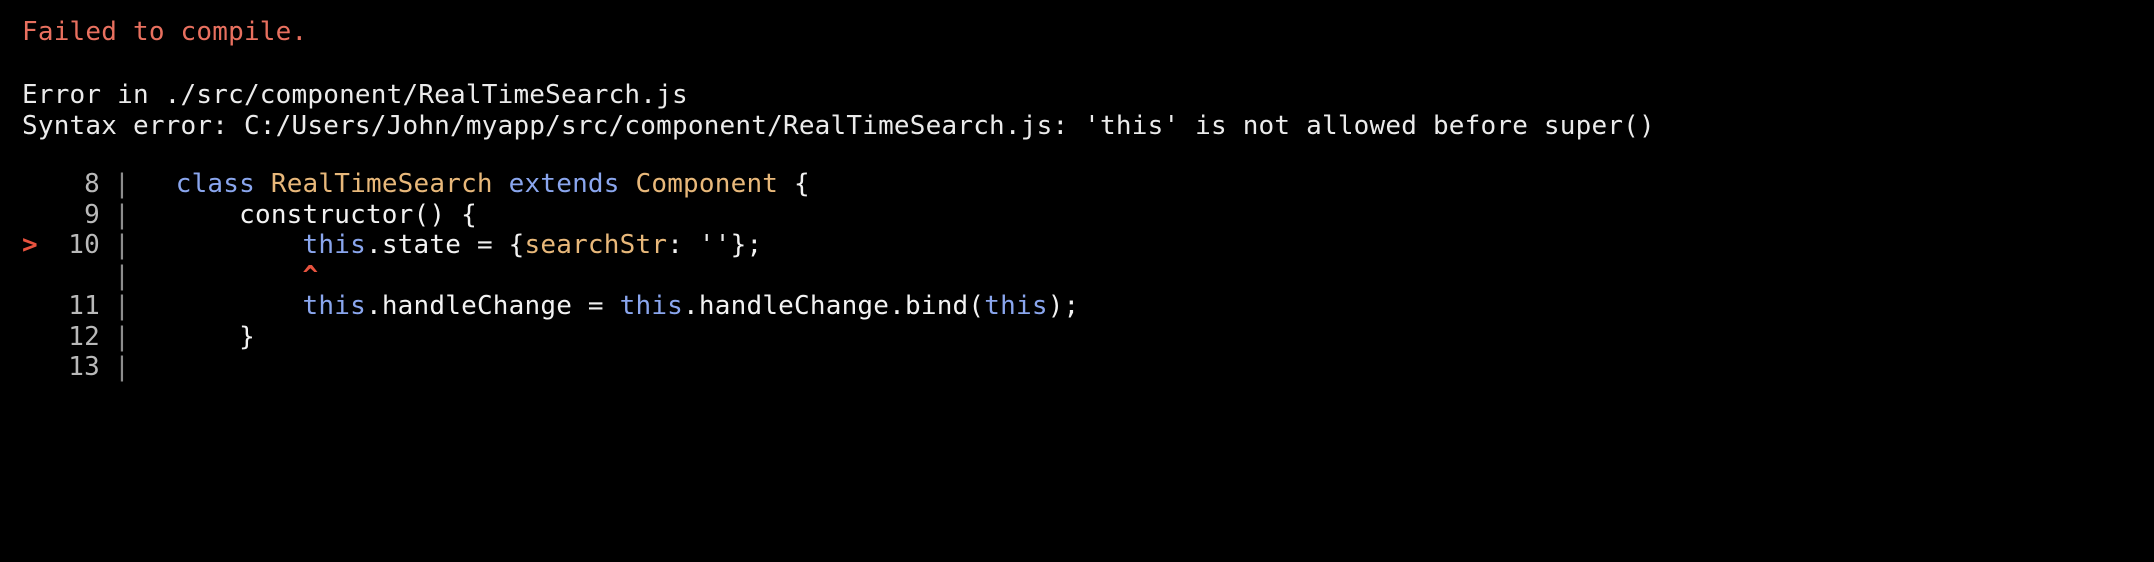  What do you see at coordinates (92, 214) in the screenshot?
I see `code-line-number: 9` at bounding box center [92, 214].